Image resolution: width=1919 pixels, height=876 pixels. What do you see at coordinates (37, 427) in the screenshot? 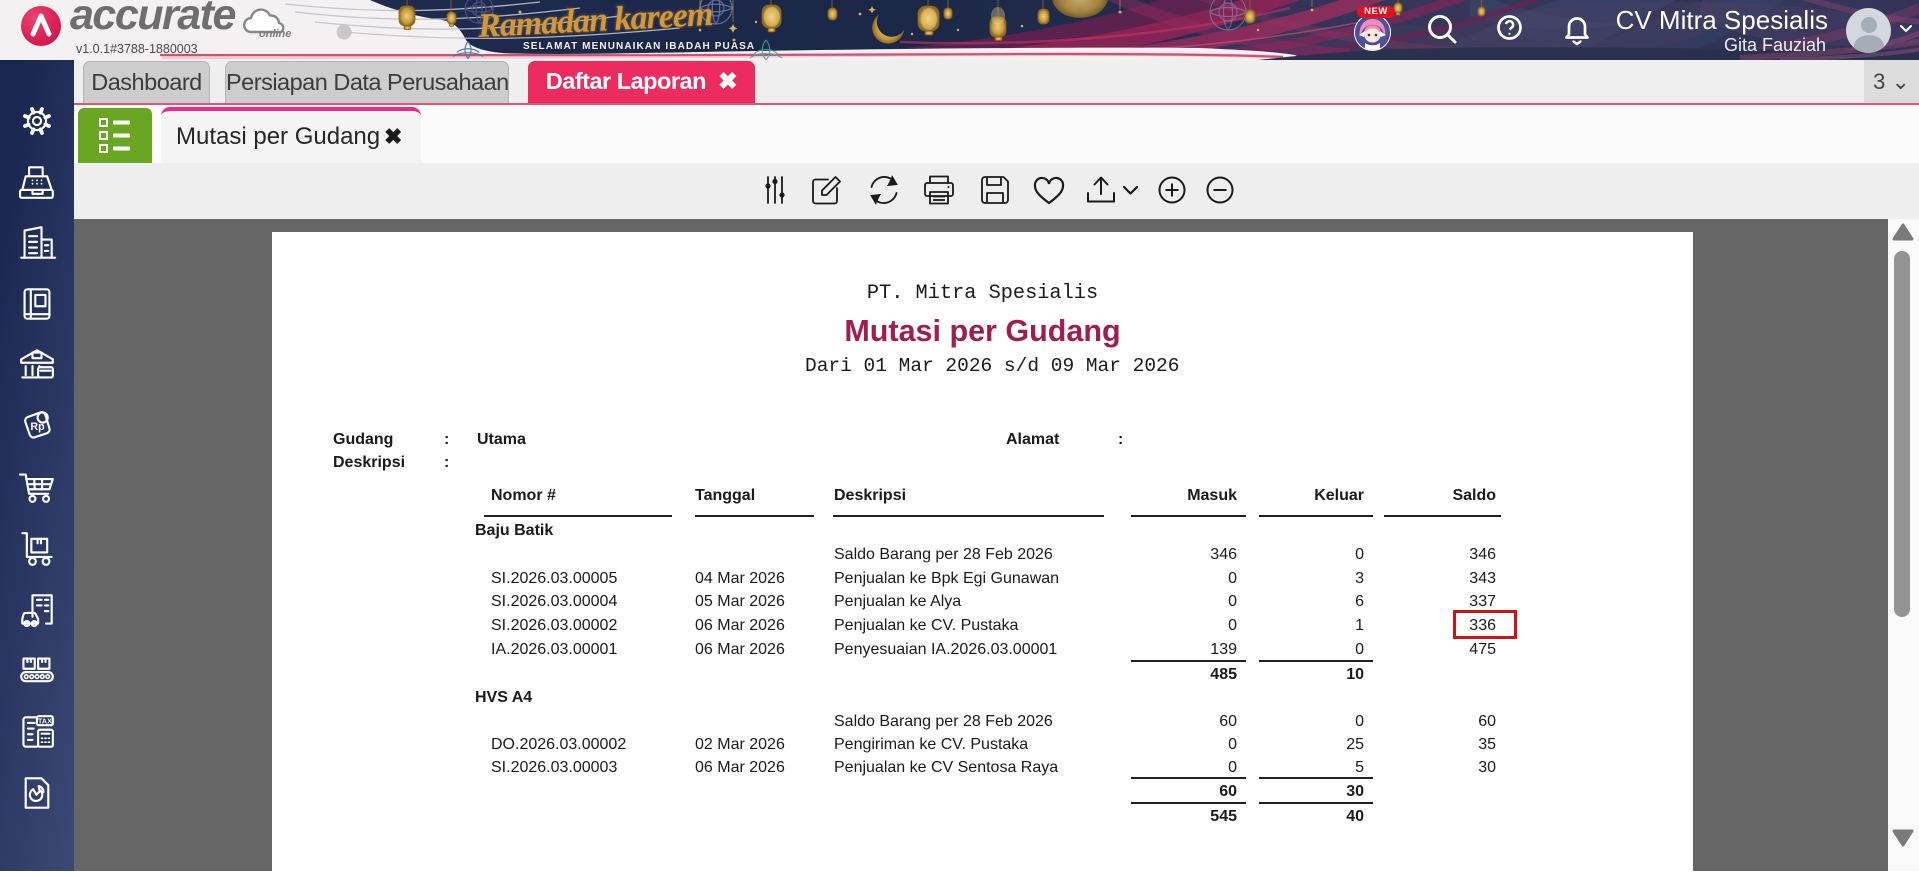
I see `svg-text: Rp` at bounding box center [37, 427].